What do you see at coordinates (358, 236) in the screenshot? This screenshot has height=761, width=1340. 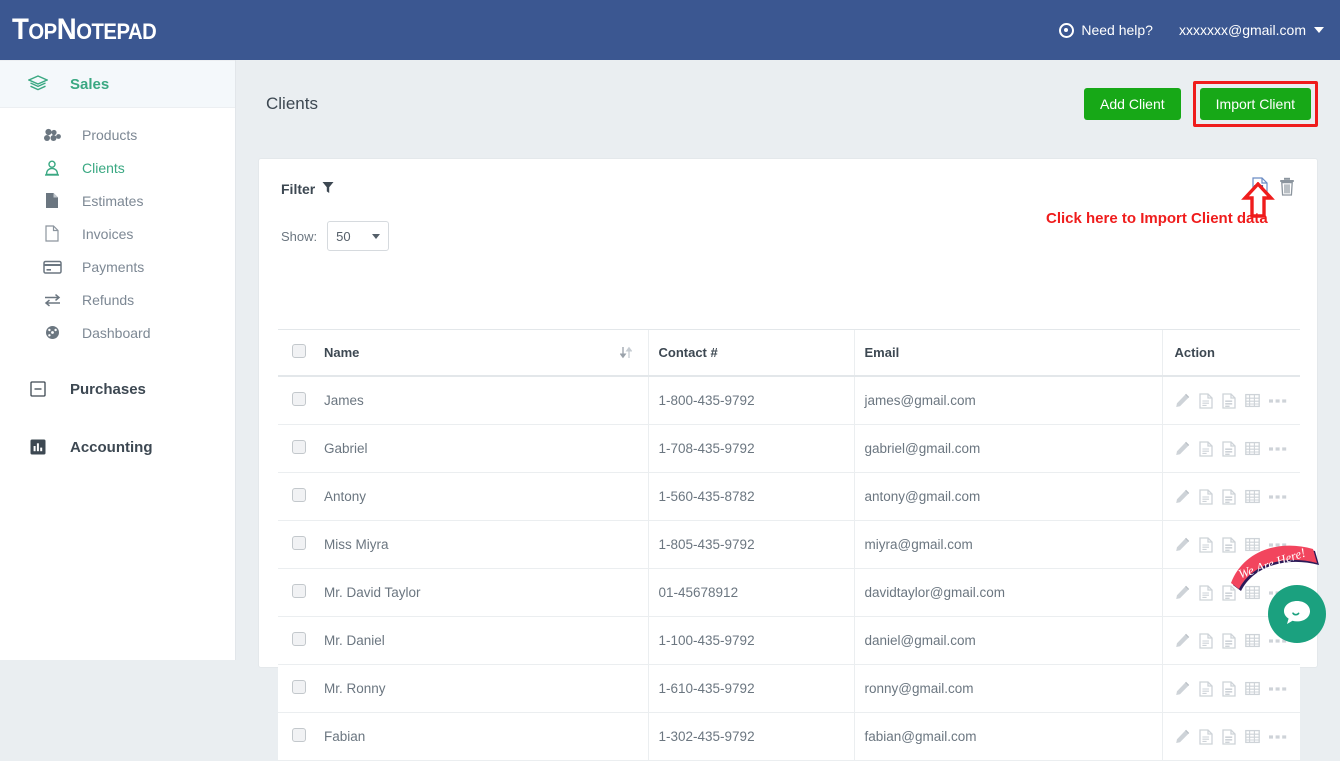 I see `show-entries-select: 50` at bounding box center [358, 236].